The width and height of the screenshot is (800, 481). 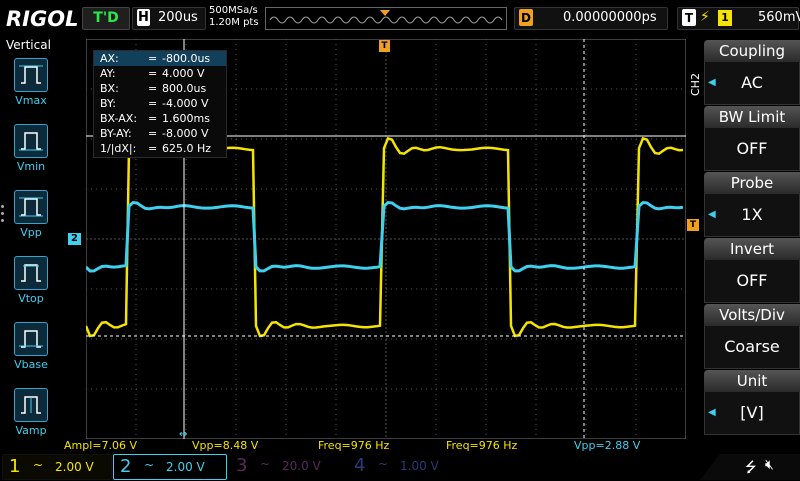 What do you see at coordinates (152, 73) in the screenshot?
I see `cursor-row: AY: = 4.000 V` at bounding box center [152, 73].